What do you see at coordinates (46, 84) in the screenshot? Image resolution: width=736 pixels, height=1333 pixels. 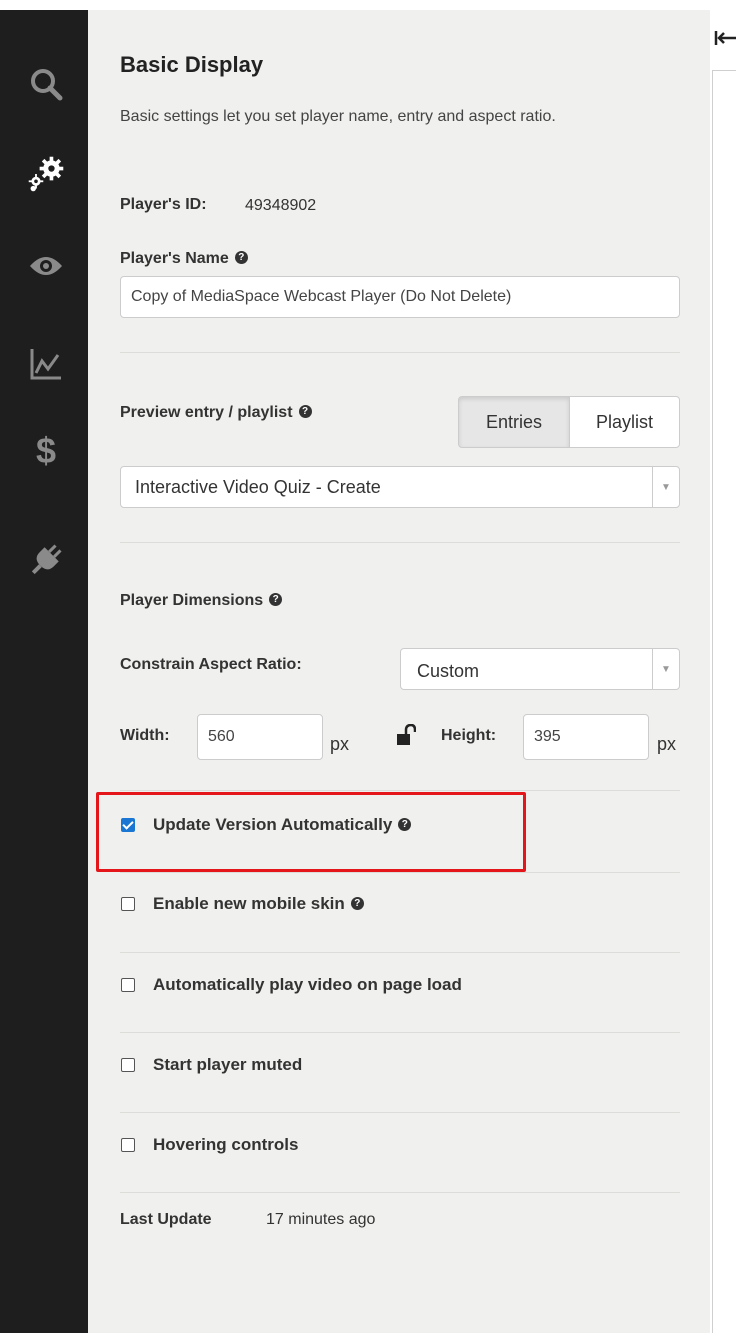 I see `search-icon` at bounding box center [46, 84].